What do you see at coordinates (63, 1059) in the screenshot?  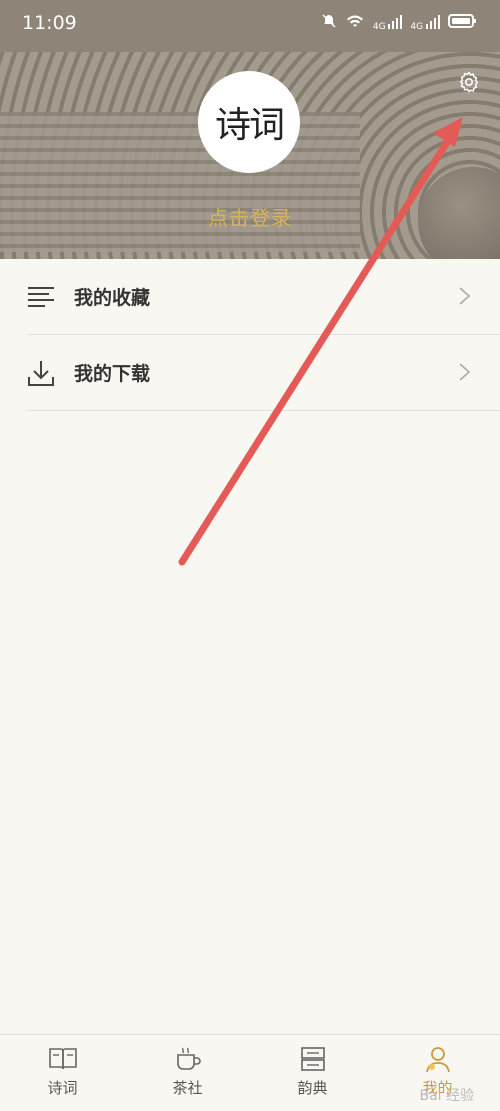 I see `book-icon` at bounding box center [63, 1059].